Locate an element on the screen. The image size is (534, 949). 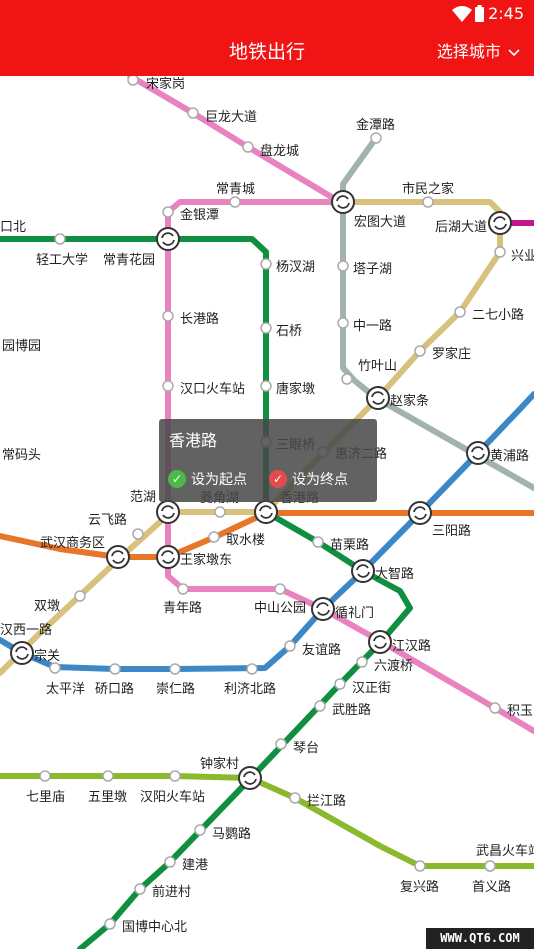
station-label: 三阳路 is located at coordinates (451, 531).